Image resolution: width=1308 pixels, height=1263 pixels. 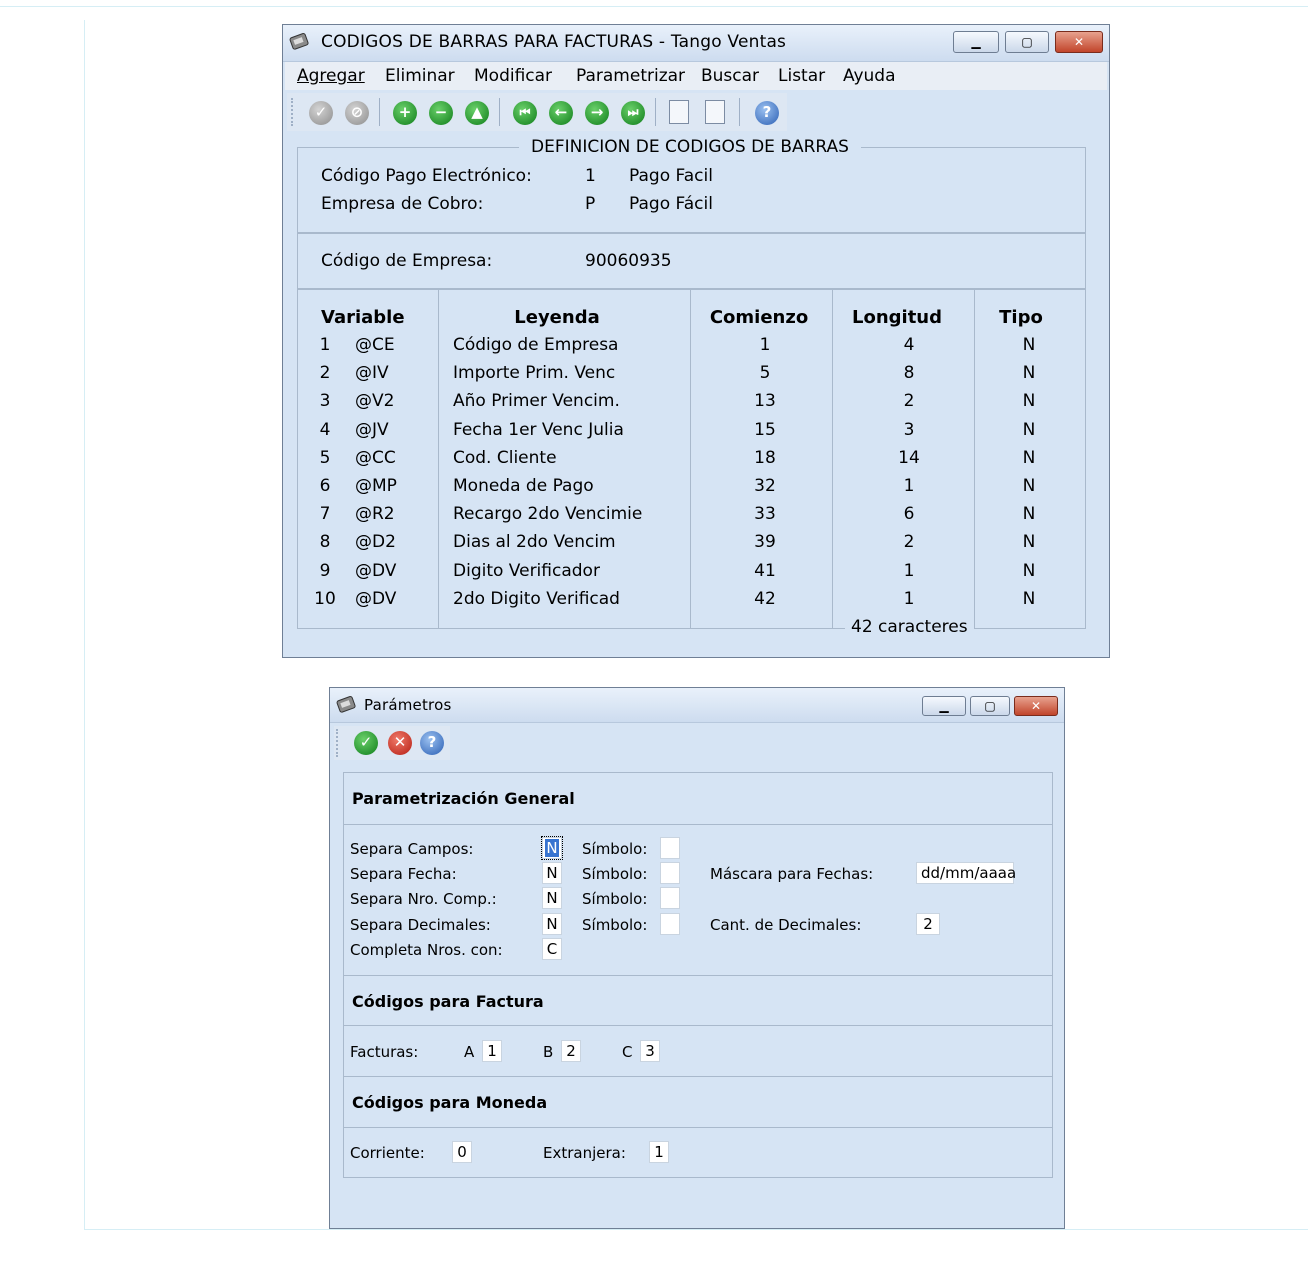 I want to click on separa-campos-input: N, so click(x=552, y=848).